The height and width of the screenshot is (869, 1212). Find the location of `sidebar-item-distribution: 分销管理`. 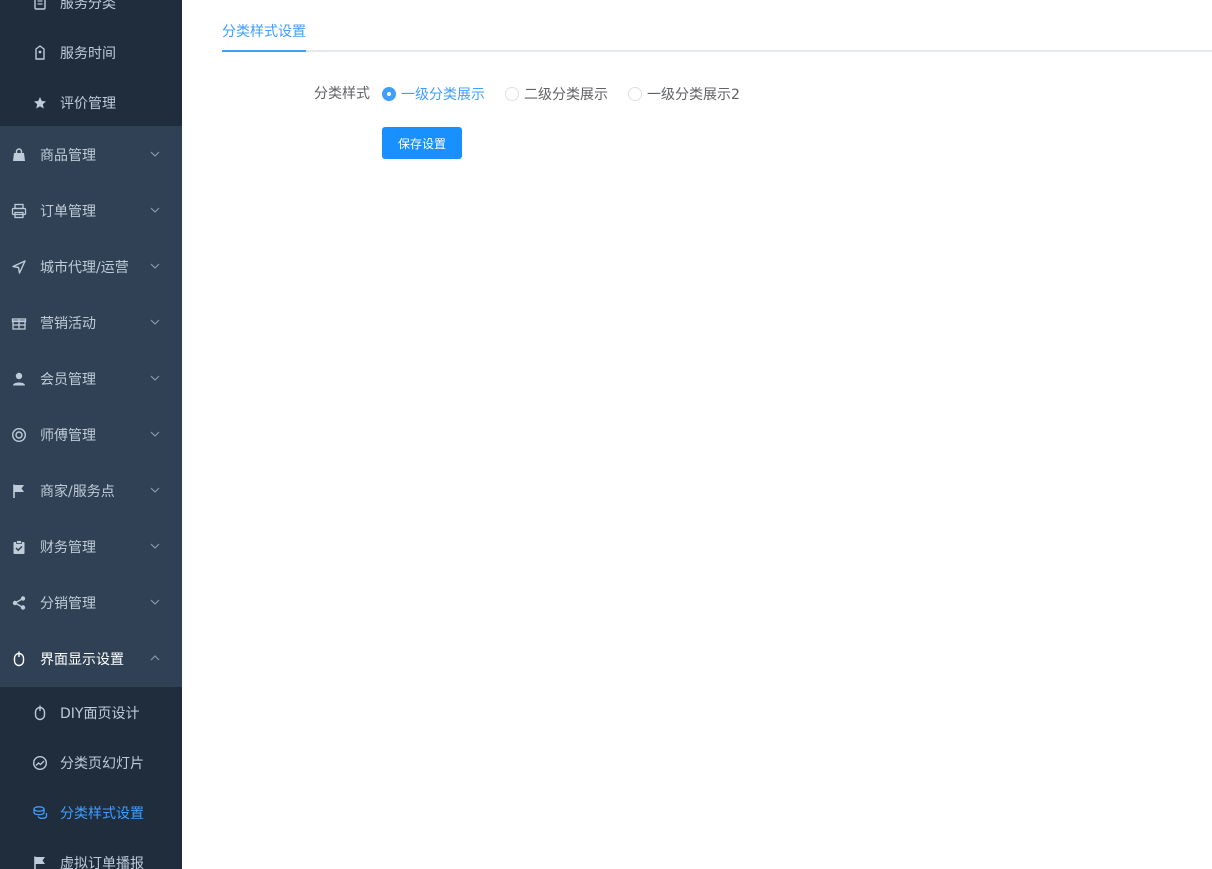

sidebar-item-distribution: 分销管理 is located at coordinates (91, 603).